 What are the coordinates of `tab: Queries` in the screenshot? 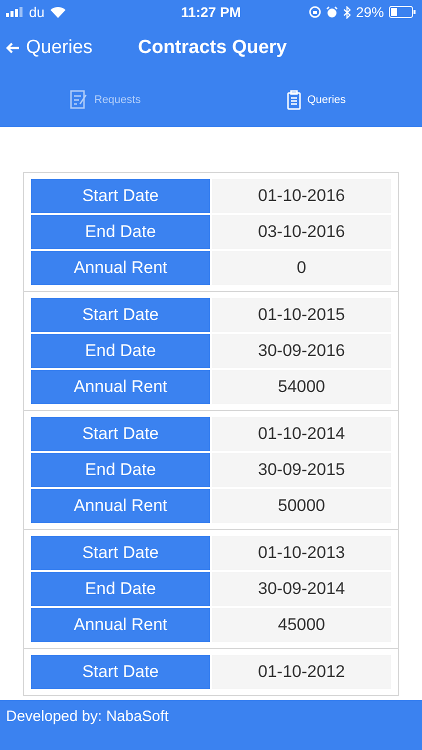 It's located at (316, 100).